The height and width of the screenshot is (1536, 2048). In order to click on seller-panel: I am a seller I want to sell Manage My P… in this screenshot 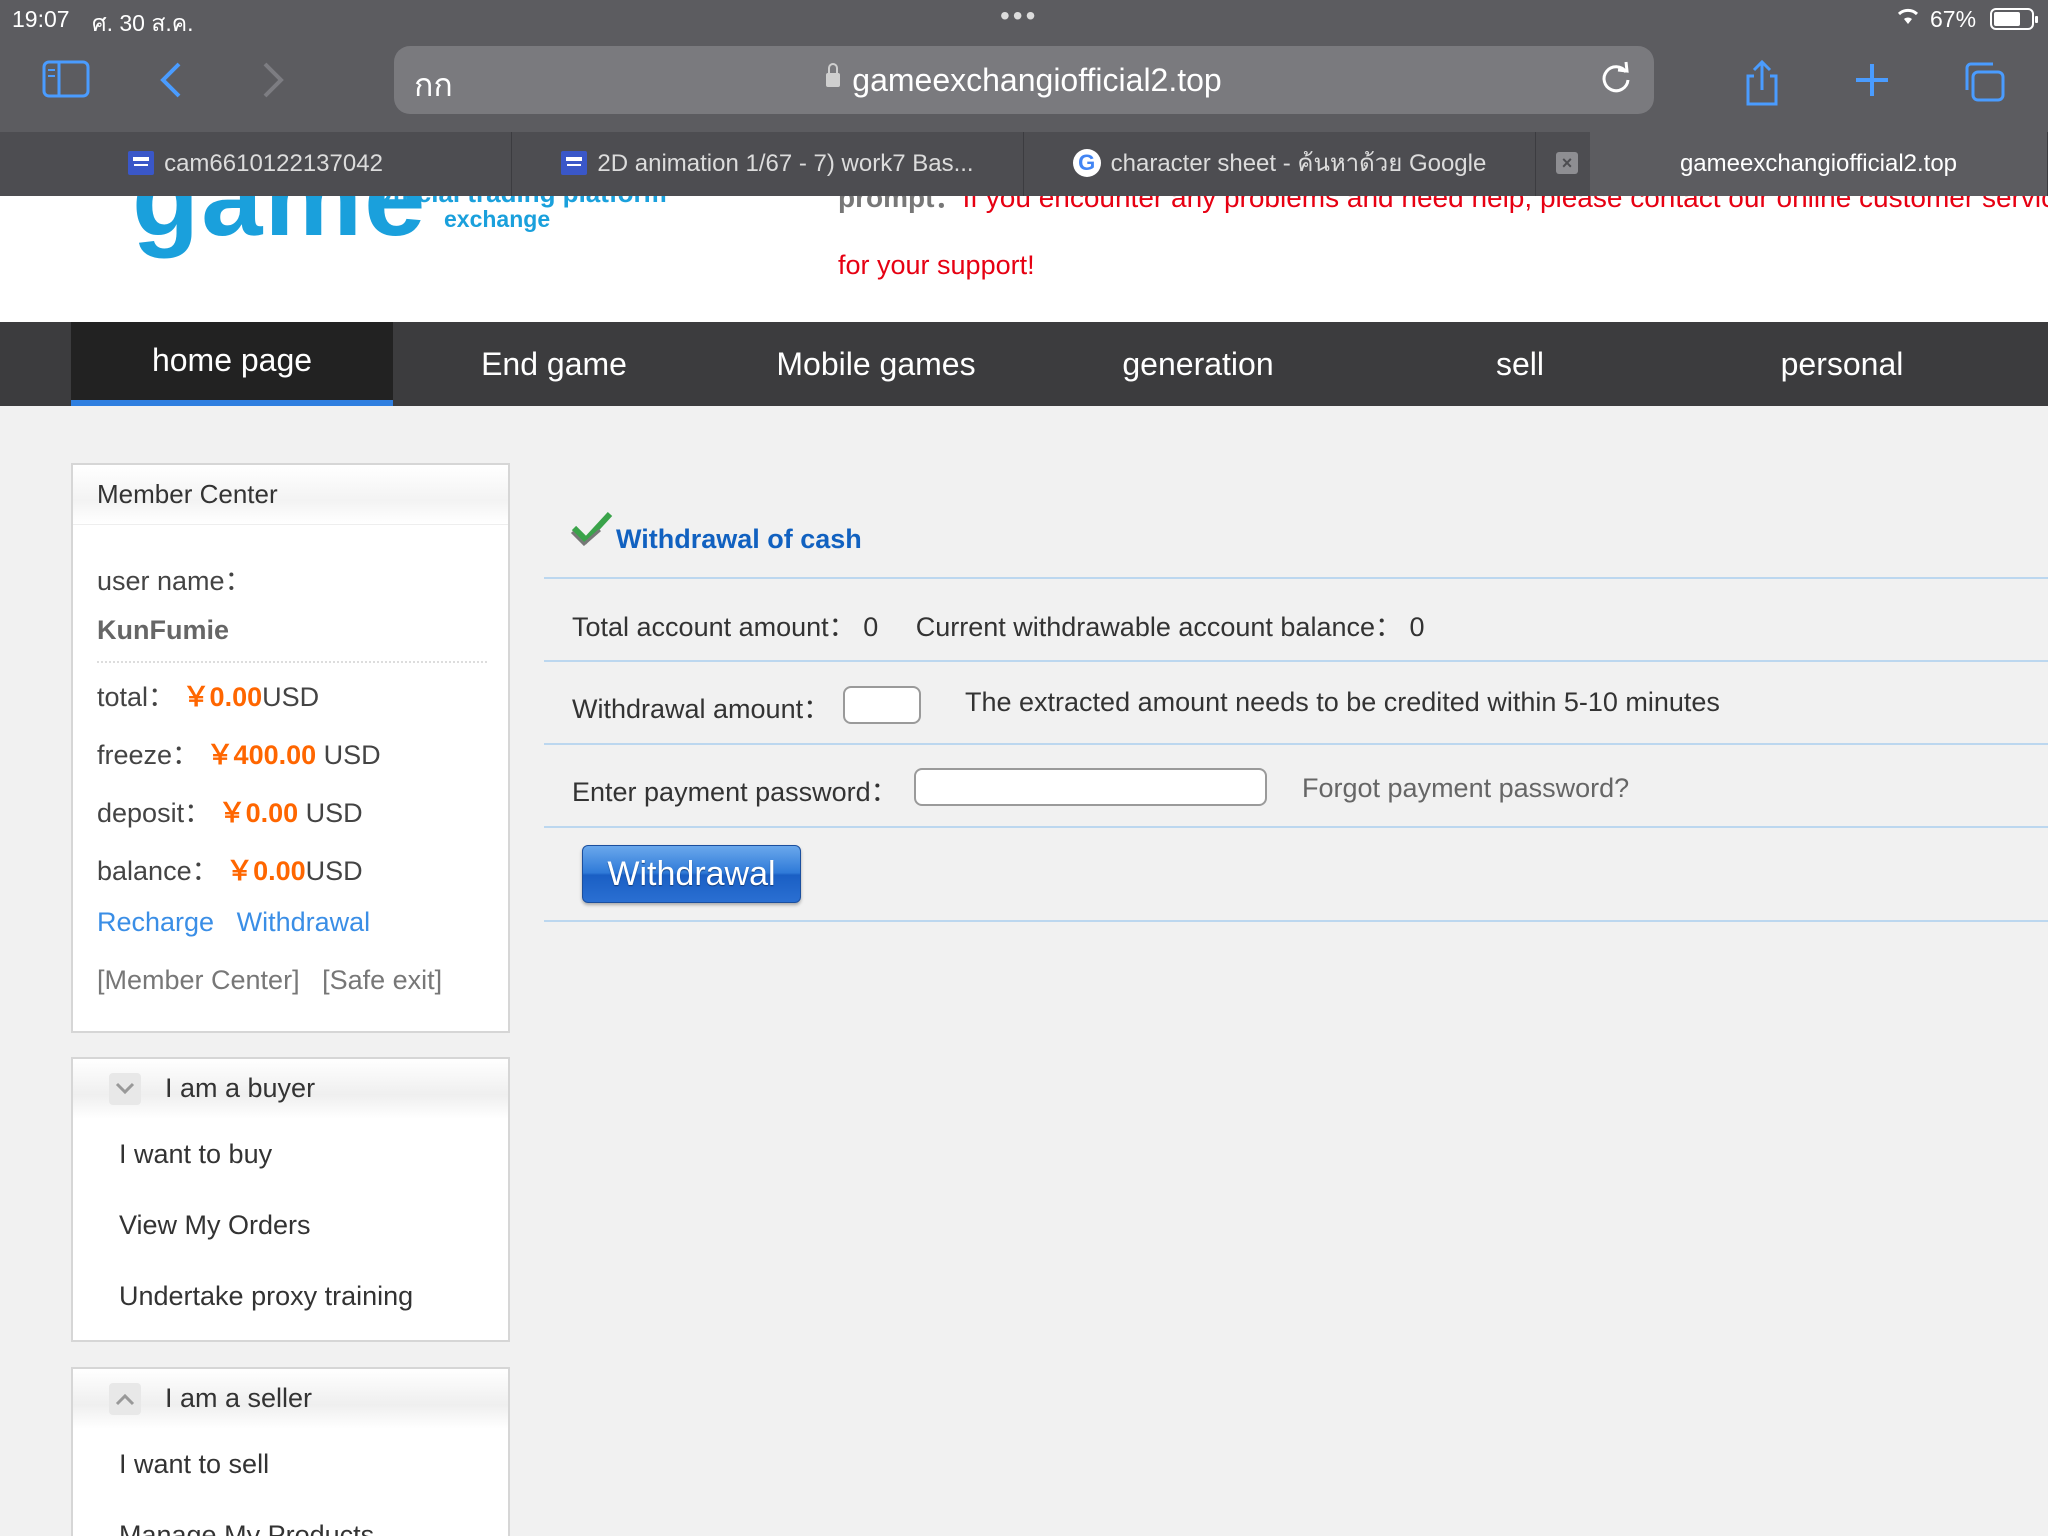, I will do `click(290, 1451)`.